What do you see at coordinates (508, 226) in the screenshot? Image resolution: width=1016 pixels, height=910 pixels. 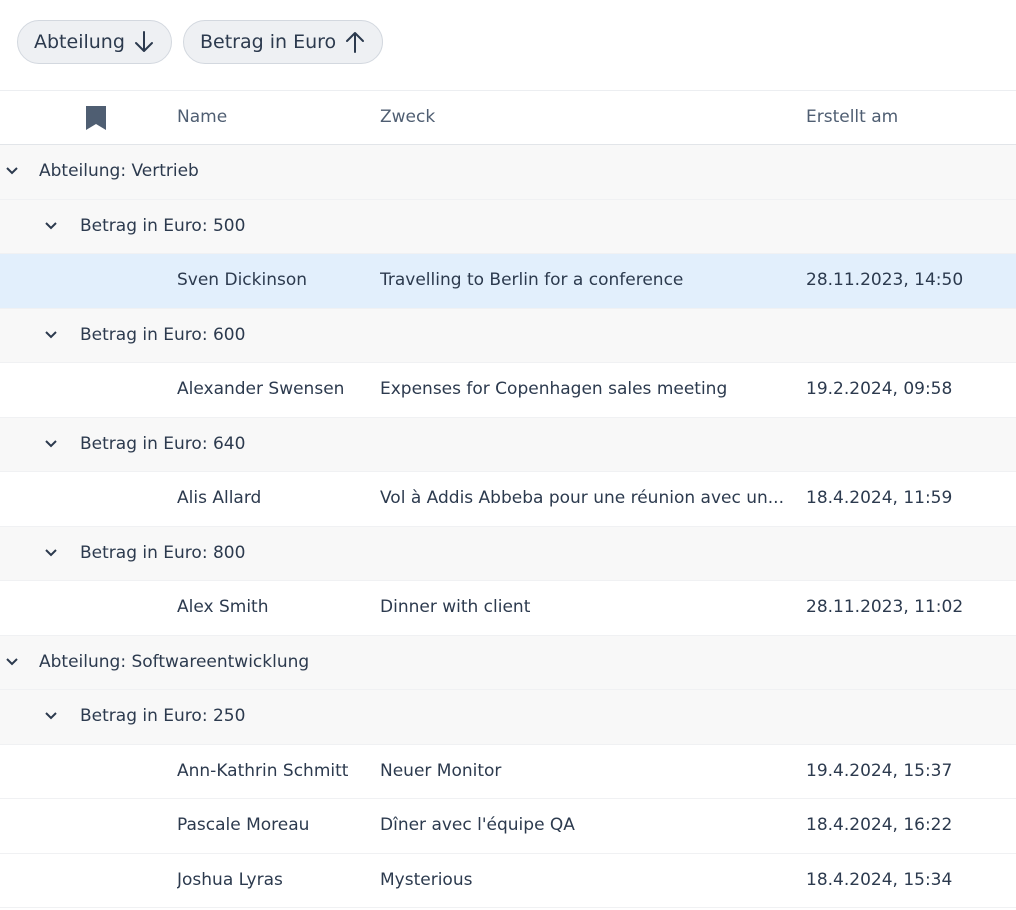 I see `group-row-amount: Betrag in Euro: 500` at bounding box center [508, 226].